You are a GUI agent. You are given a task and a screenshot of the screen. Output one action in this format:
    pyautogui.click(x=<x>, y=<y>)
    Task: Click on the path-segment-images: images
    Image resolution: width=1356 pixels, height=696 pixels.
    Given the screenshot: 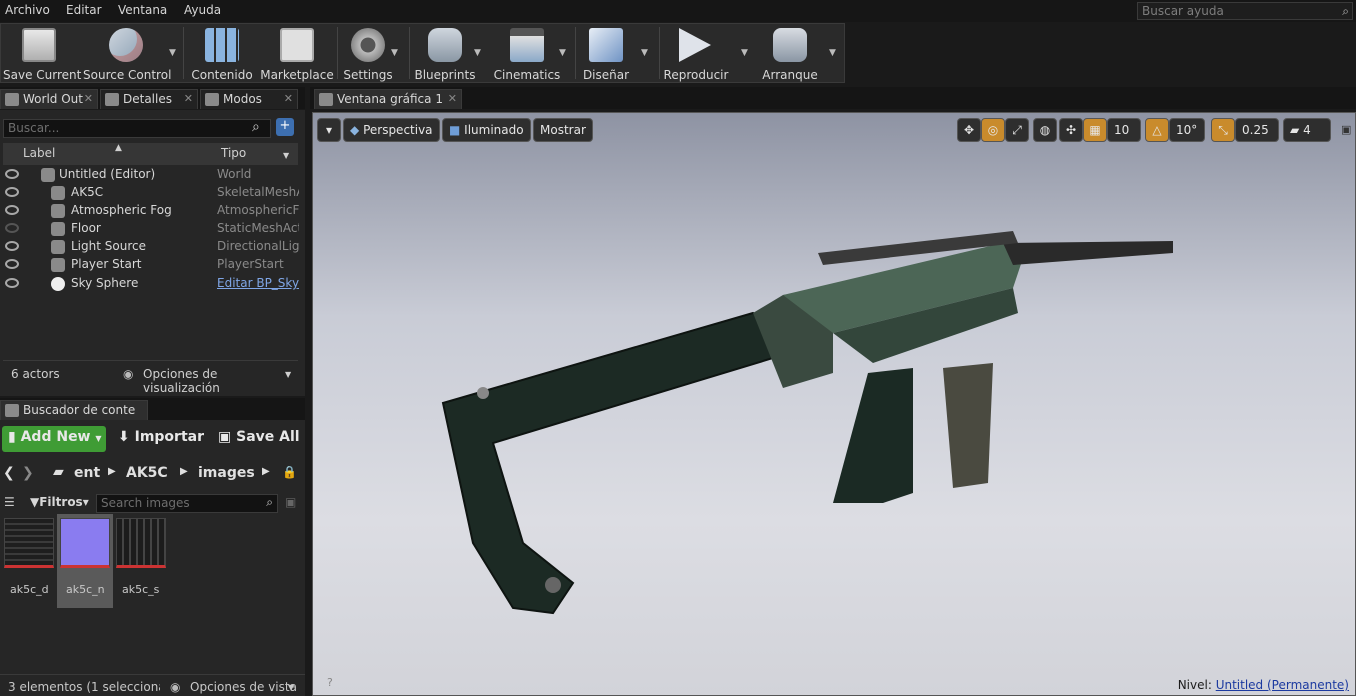 What is the action you would take?
    pyautogui.click(x=226, y=473)
    